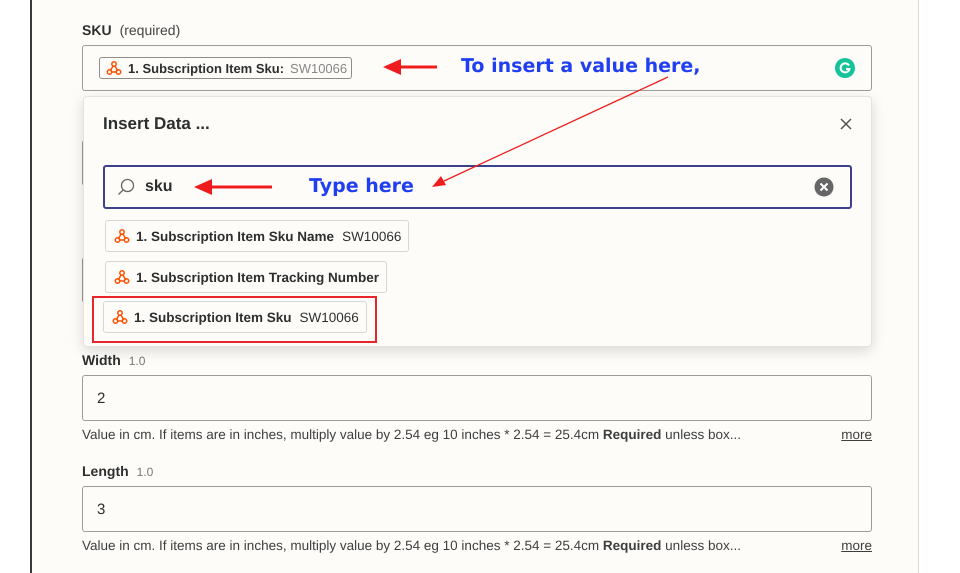 The width and height of the screenshot is (960, 573). What do you see at coordinates (477, 509) in the screenshot?
I see `input-field: 3` at bounding box center [477, 509].